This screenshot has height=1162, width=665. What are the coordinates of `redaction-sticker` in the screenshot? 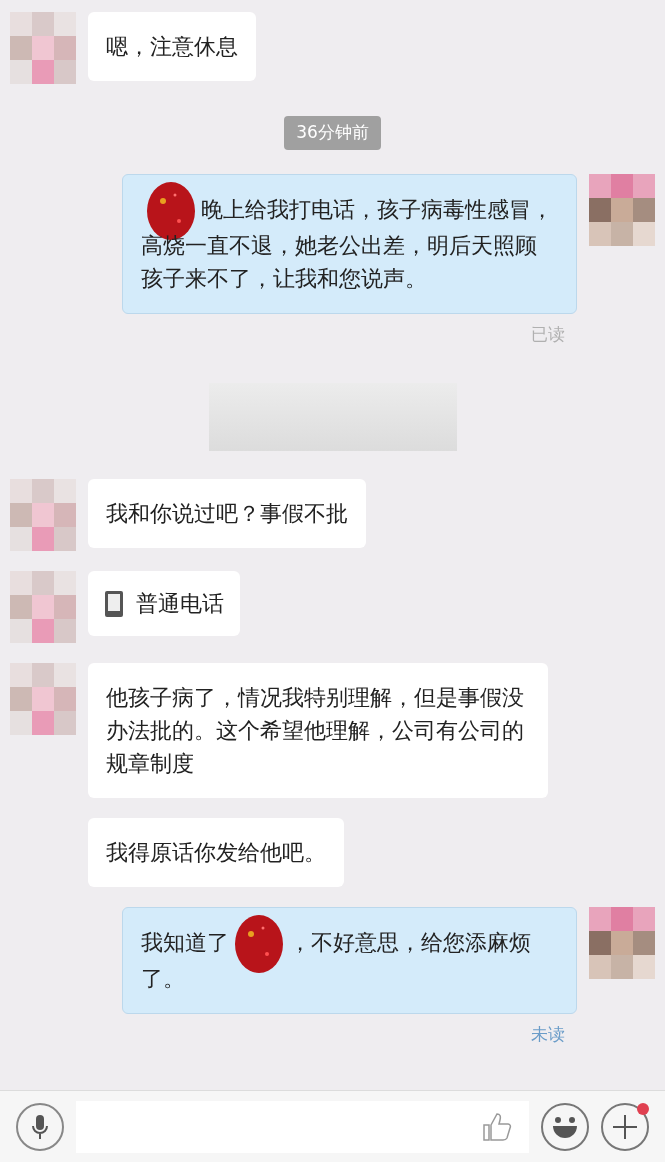 It's located at (259, 944).